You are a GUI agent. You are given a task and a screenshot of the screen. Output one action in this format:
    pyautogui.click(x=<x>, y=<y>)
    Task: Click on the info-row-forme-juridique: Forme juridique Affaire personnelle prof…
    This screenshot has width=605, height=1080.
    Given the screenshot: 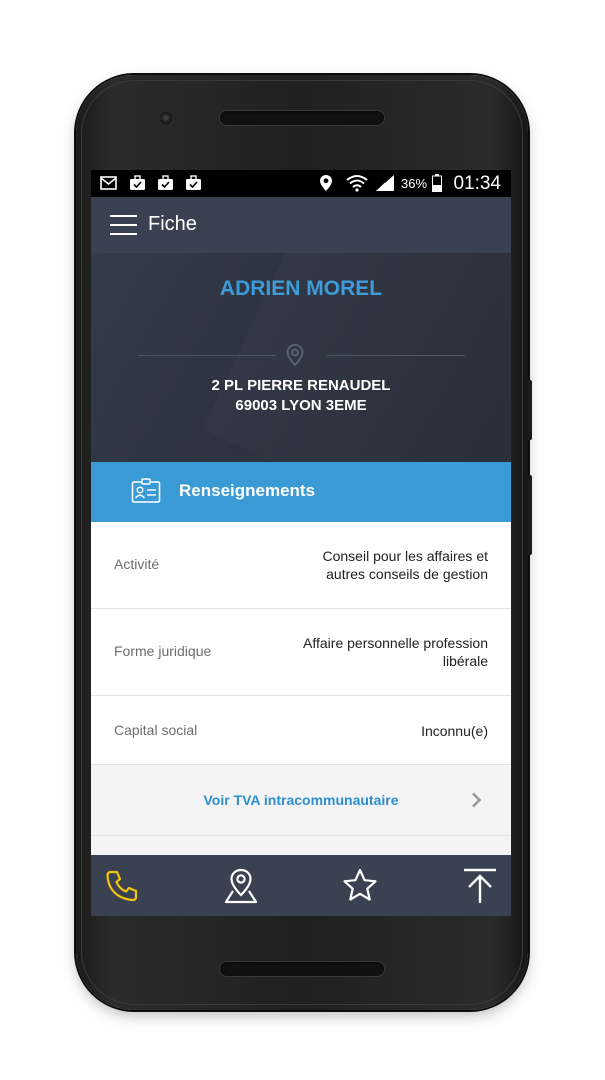 What is the action you would take?
    pyautogui.click(x=301, y=652)
    